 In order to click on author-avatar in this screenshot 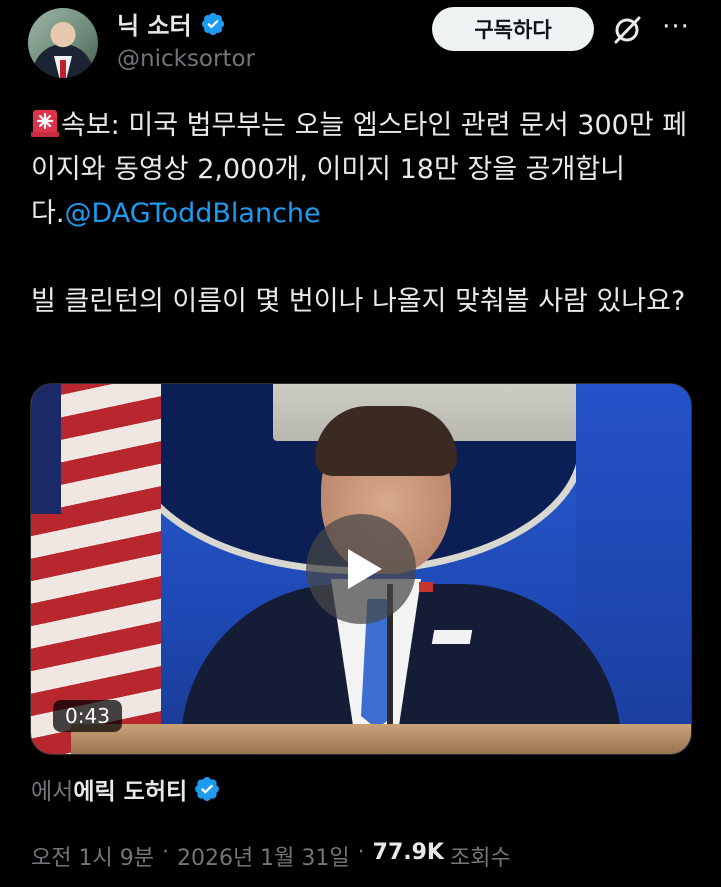, I will do `click(63, 43)`.